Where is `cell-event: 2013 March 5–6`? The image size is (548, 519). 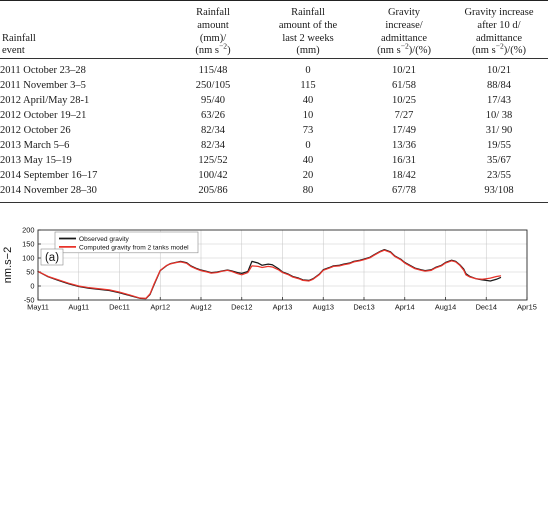
cell-event: 2013 March 5–6 is located at coordinates (35, 146).